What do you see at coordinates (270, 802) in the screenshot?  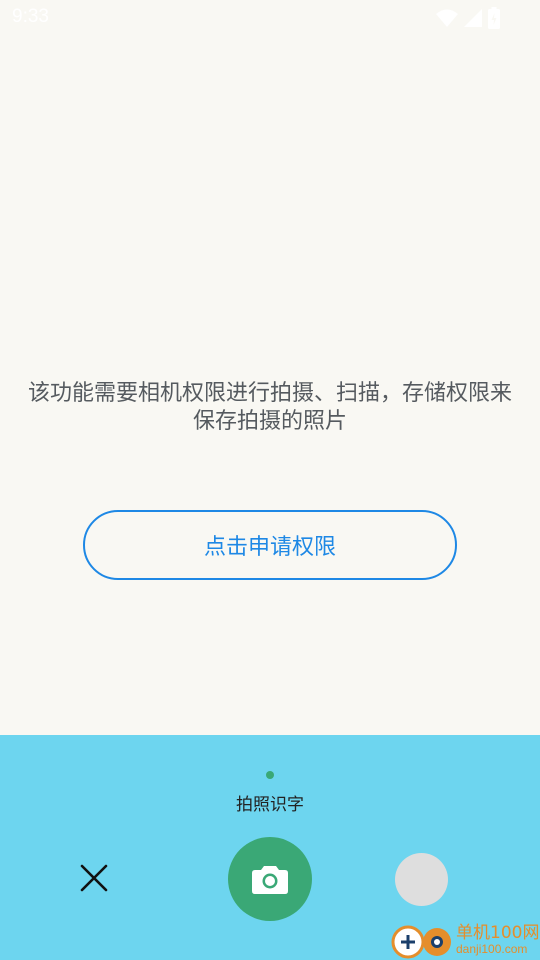 I see `mode-label: 拍照识字` at bounding box center [270, 802].